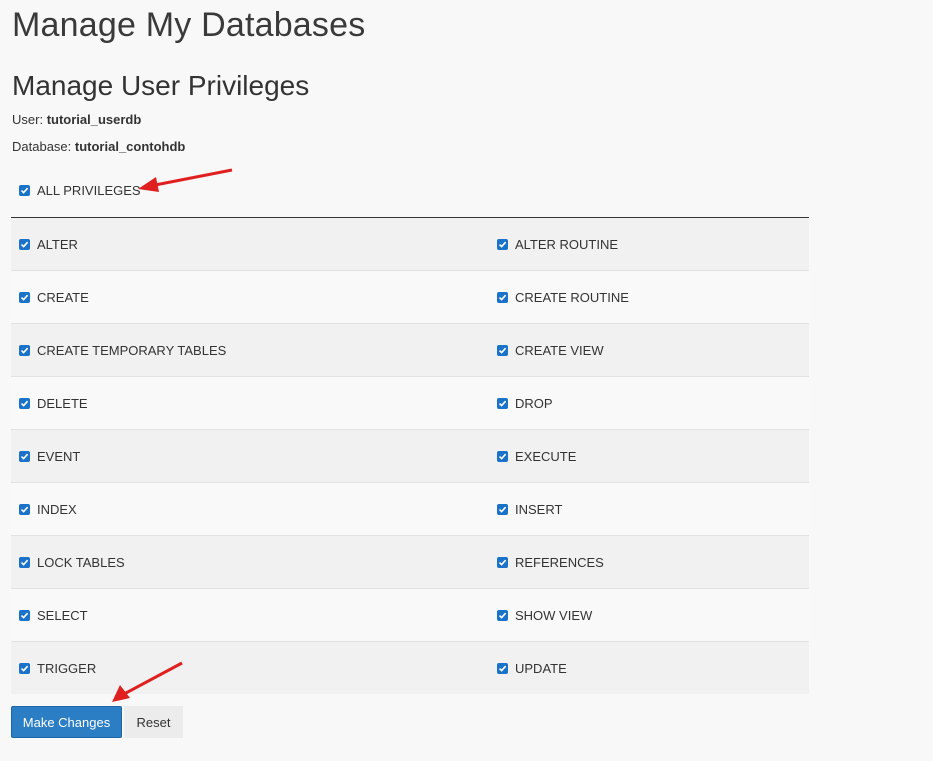  Describe the element at coordinates (132, 350) in the screenshot. I see `privilege-label: CREATE TEMPORARY TABLES` at that location.